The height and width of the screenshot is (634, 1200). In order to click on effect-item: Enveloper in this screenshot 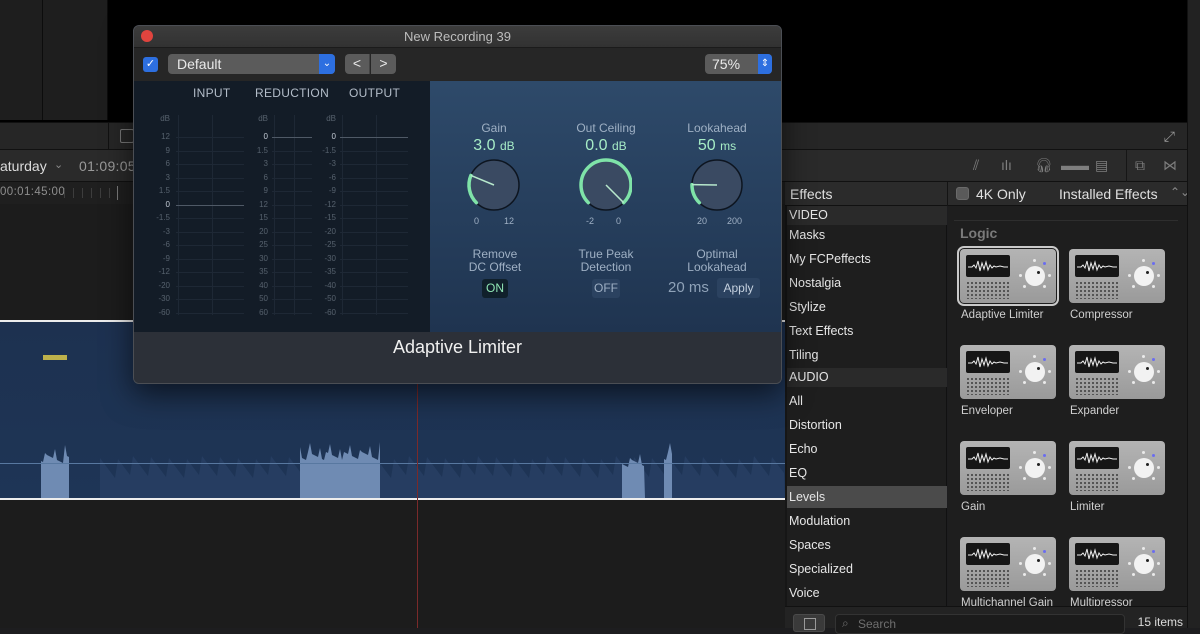, I will do `click(1010, 390)`.